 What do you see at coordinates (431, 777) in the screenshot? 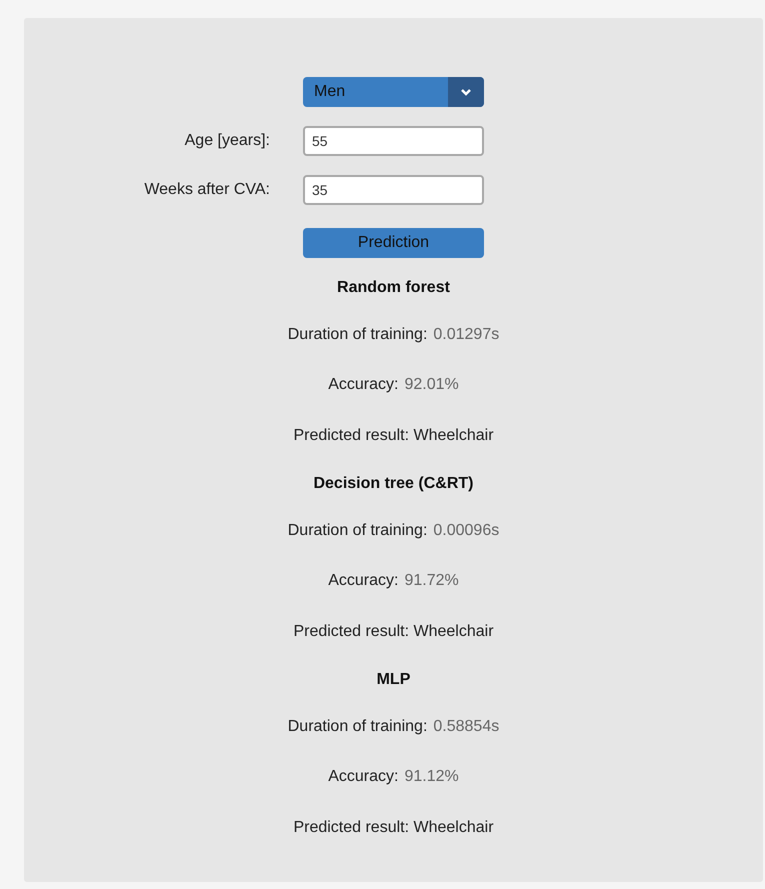
I see `accuracy-value: 91.12%` at bounding box center [431, 777].